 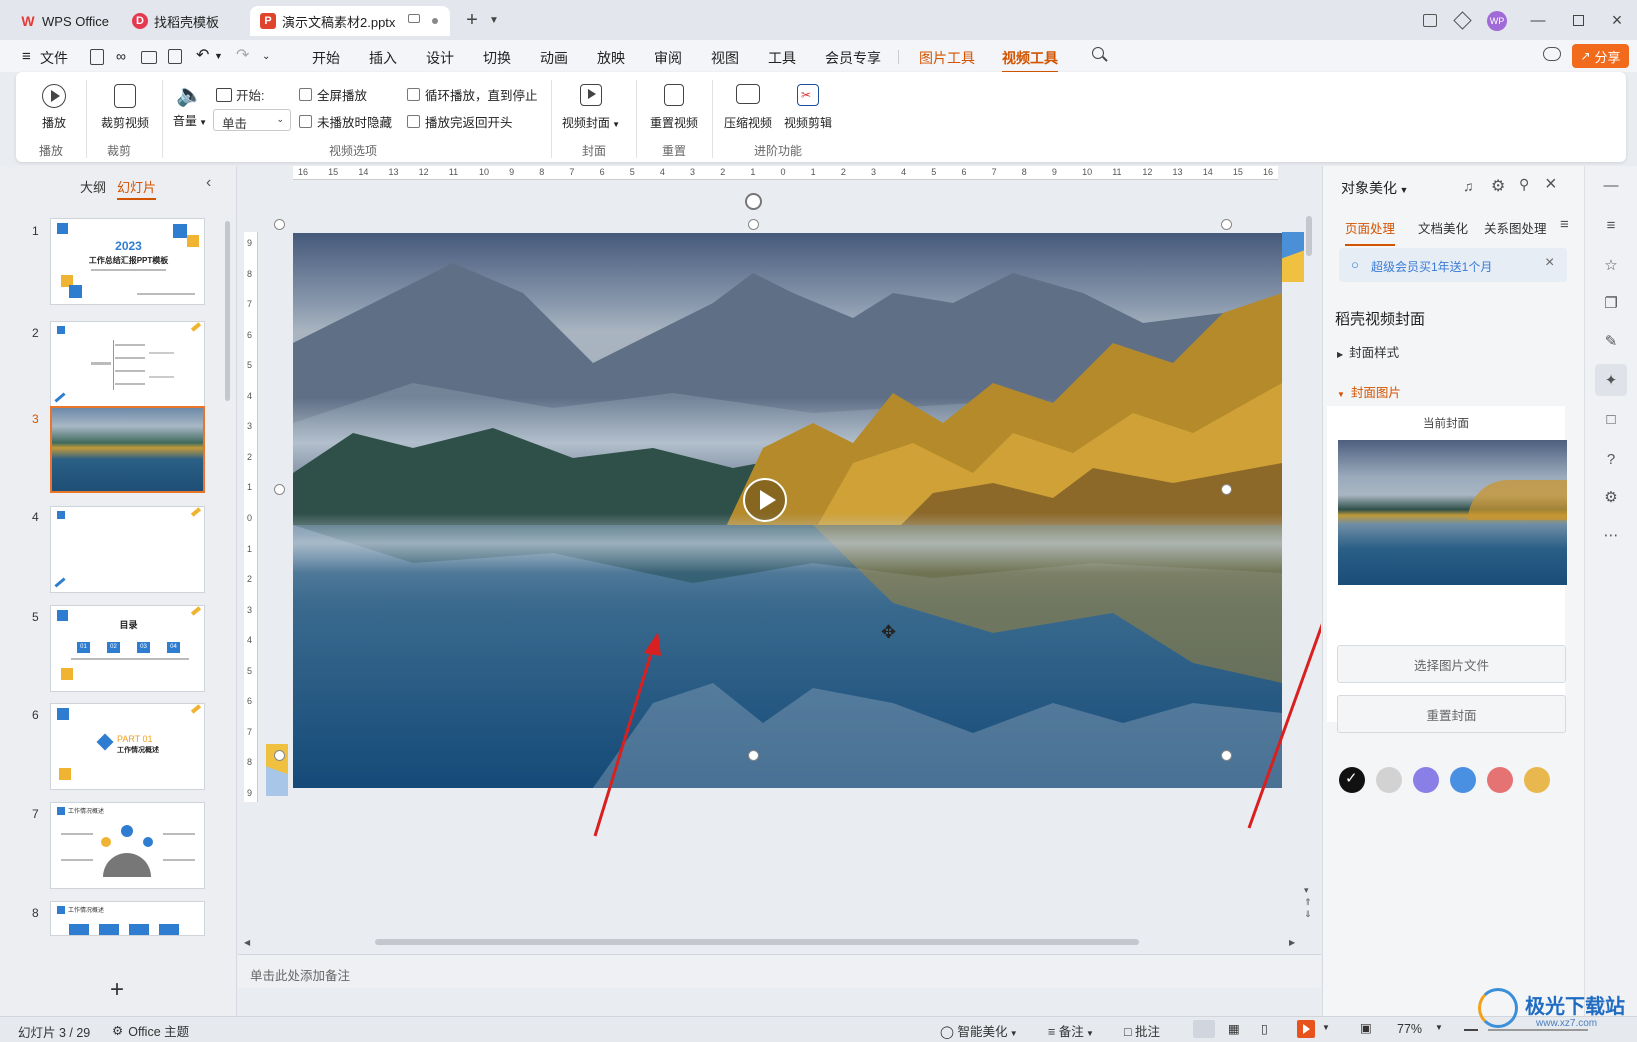 What do you see at coordinates (93, 186) in the screenshot?
I see `tab-outline: 大纲` at bounding box center [93, 186].